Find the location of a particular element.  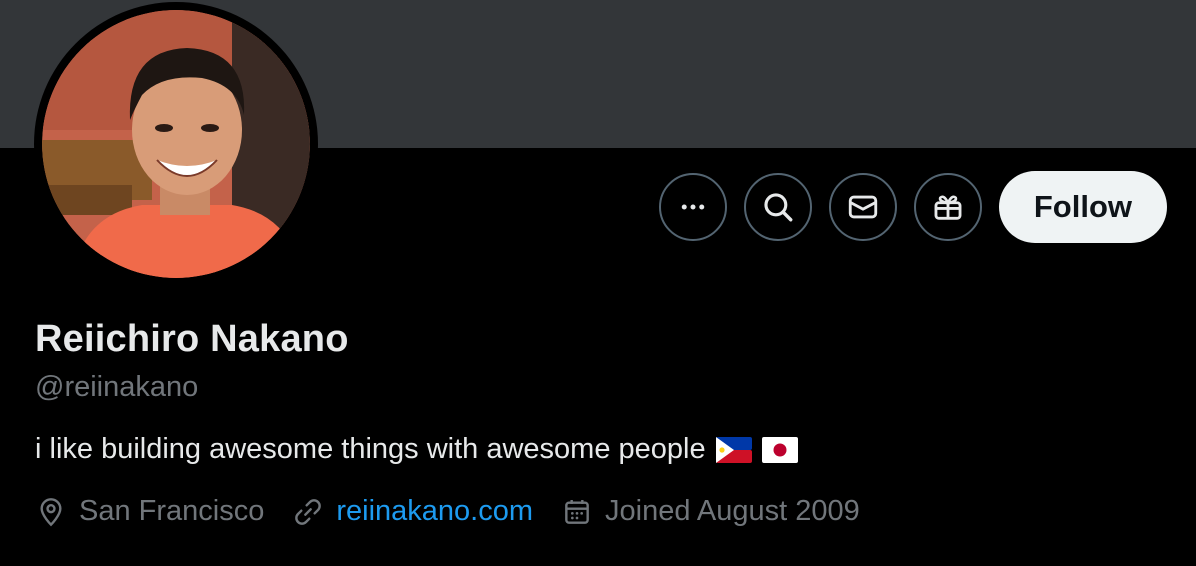

profile-name: Reiichiro Nakano is located at coordinates (192, 339).